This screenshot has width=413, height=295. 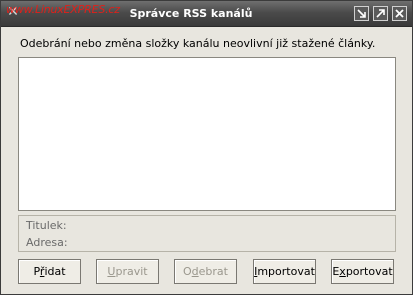 What do you see at coordinates (207, 233) in the screenshot?
I see `feed-details-panel: Titulek: Adresa:` at bounding box center [207, 233].